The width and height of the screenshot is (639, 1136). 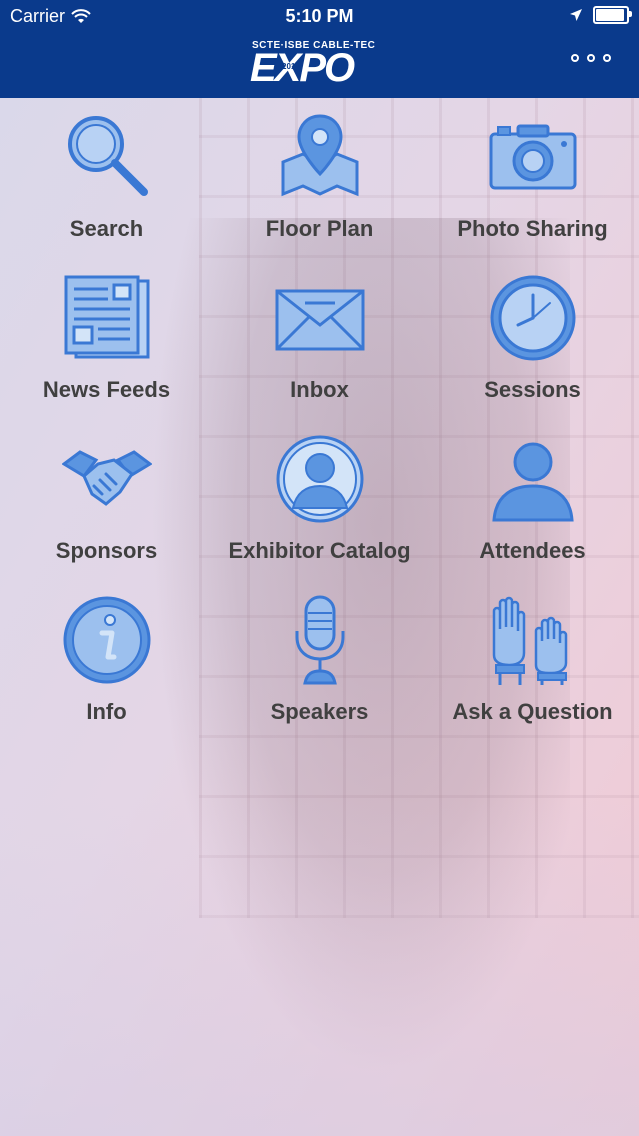 I want to click on menu-item-floor-plan: Floor Plan, so click(x=319, y=186).